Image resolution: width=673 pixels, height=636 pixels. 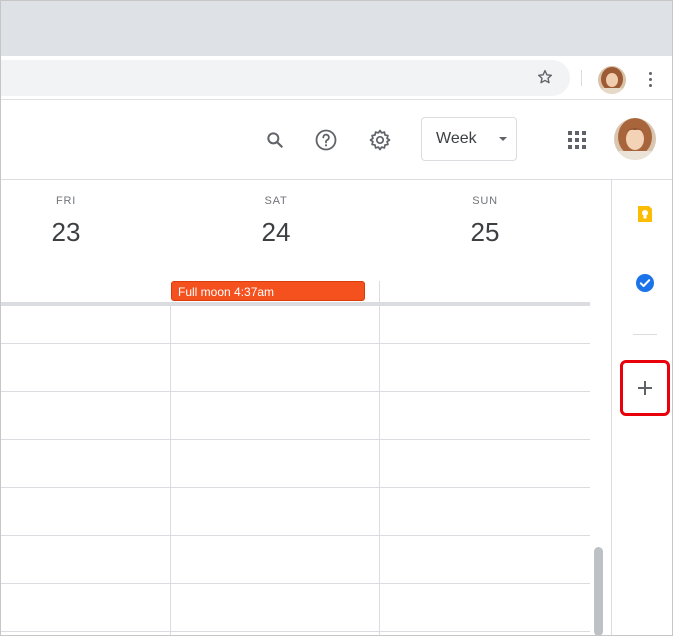 What do you see at coordinates (275, 140) in the screenshot?
I see `search-icon` at bounding box center [275, 140].